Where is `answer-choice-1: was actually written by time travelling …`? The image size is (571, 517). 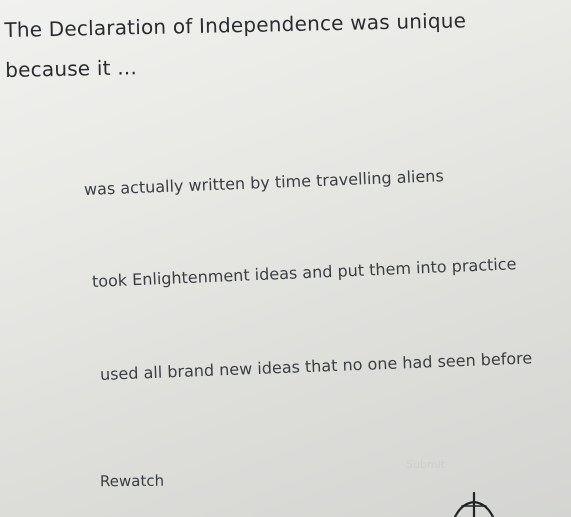
answer-choice-1: was actually written by time travelling … is located at coordinates (264, 182).